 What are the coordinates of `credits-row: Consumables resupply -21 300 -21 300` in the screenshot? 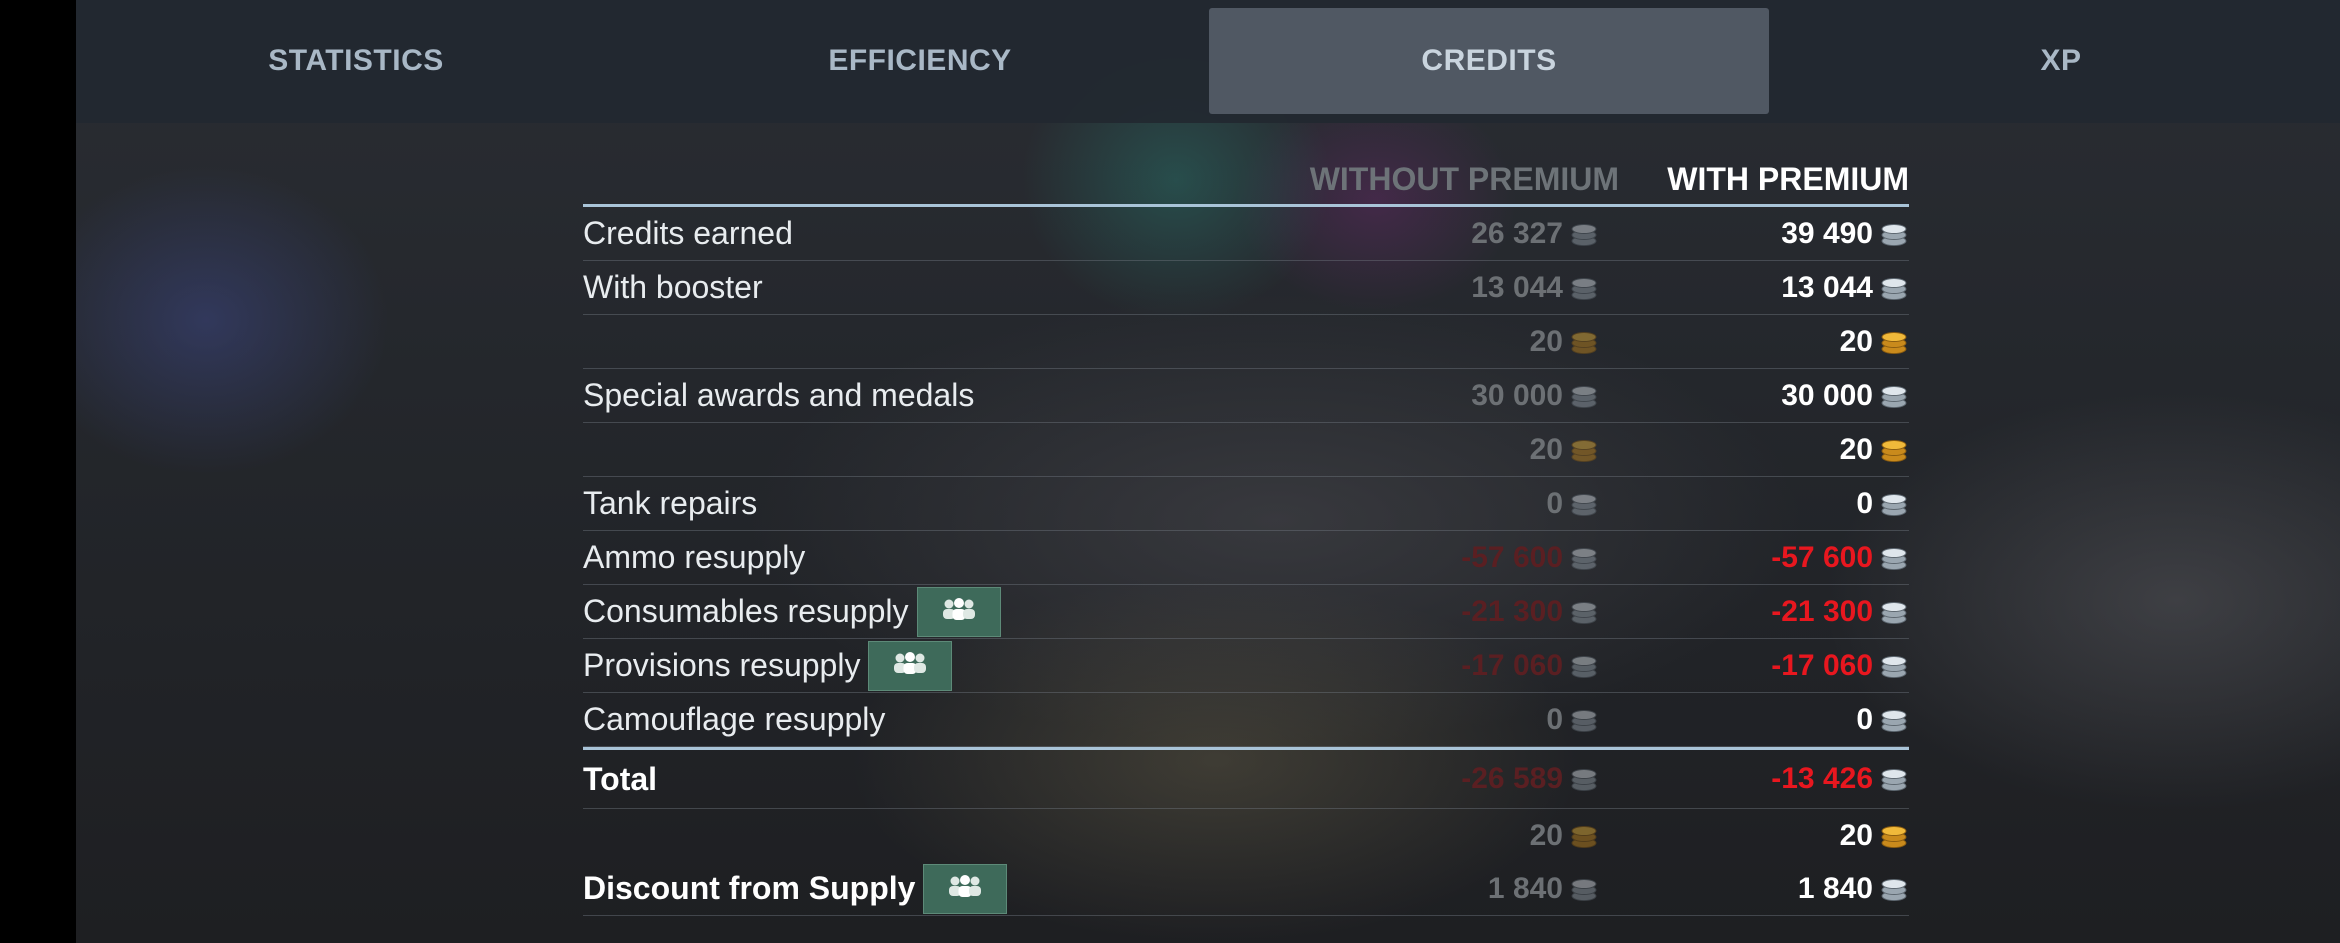 It's located at (1246, 612).